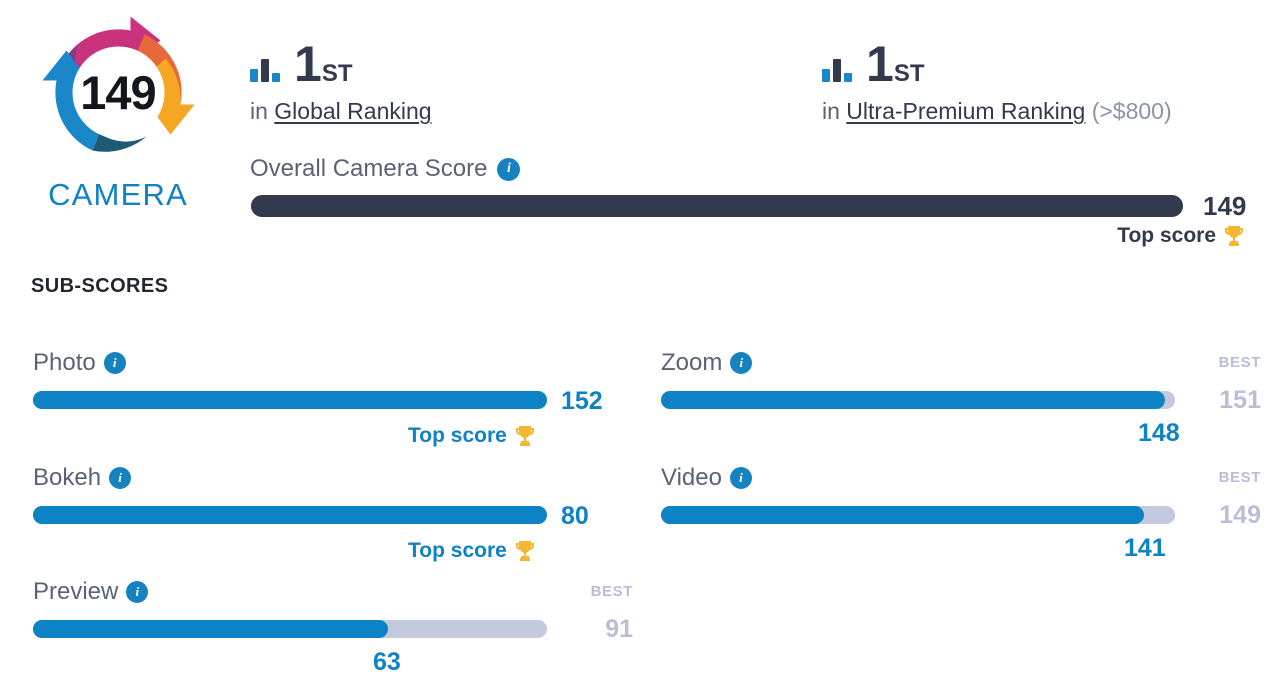 The image size is (1276, 686). Describe the element at coordinates (318, 417) in the screenshot. I see `subscore-bar-wrap: 152 Top score` at that location.